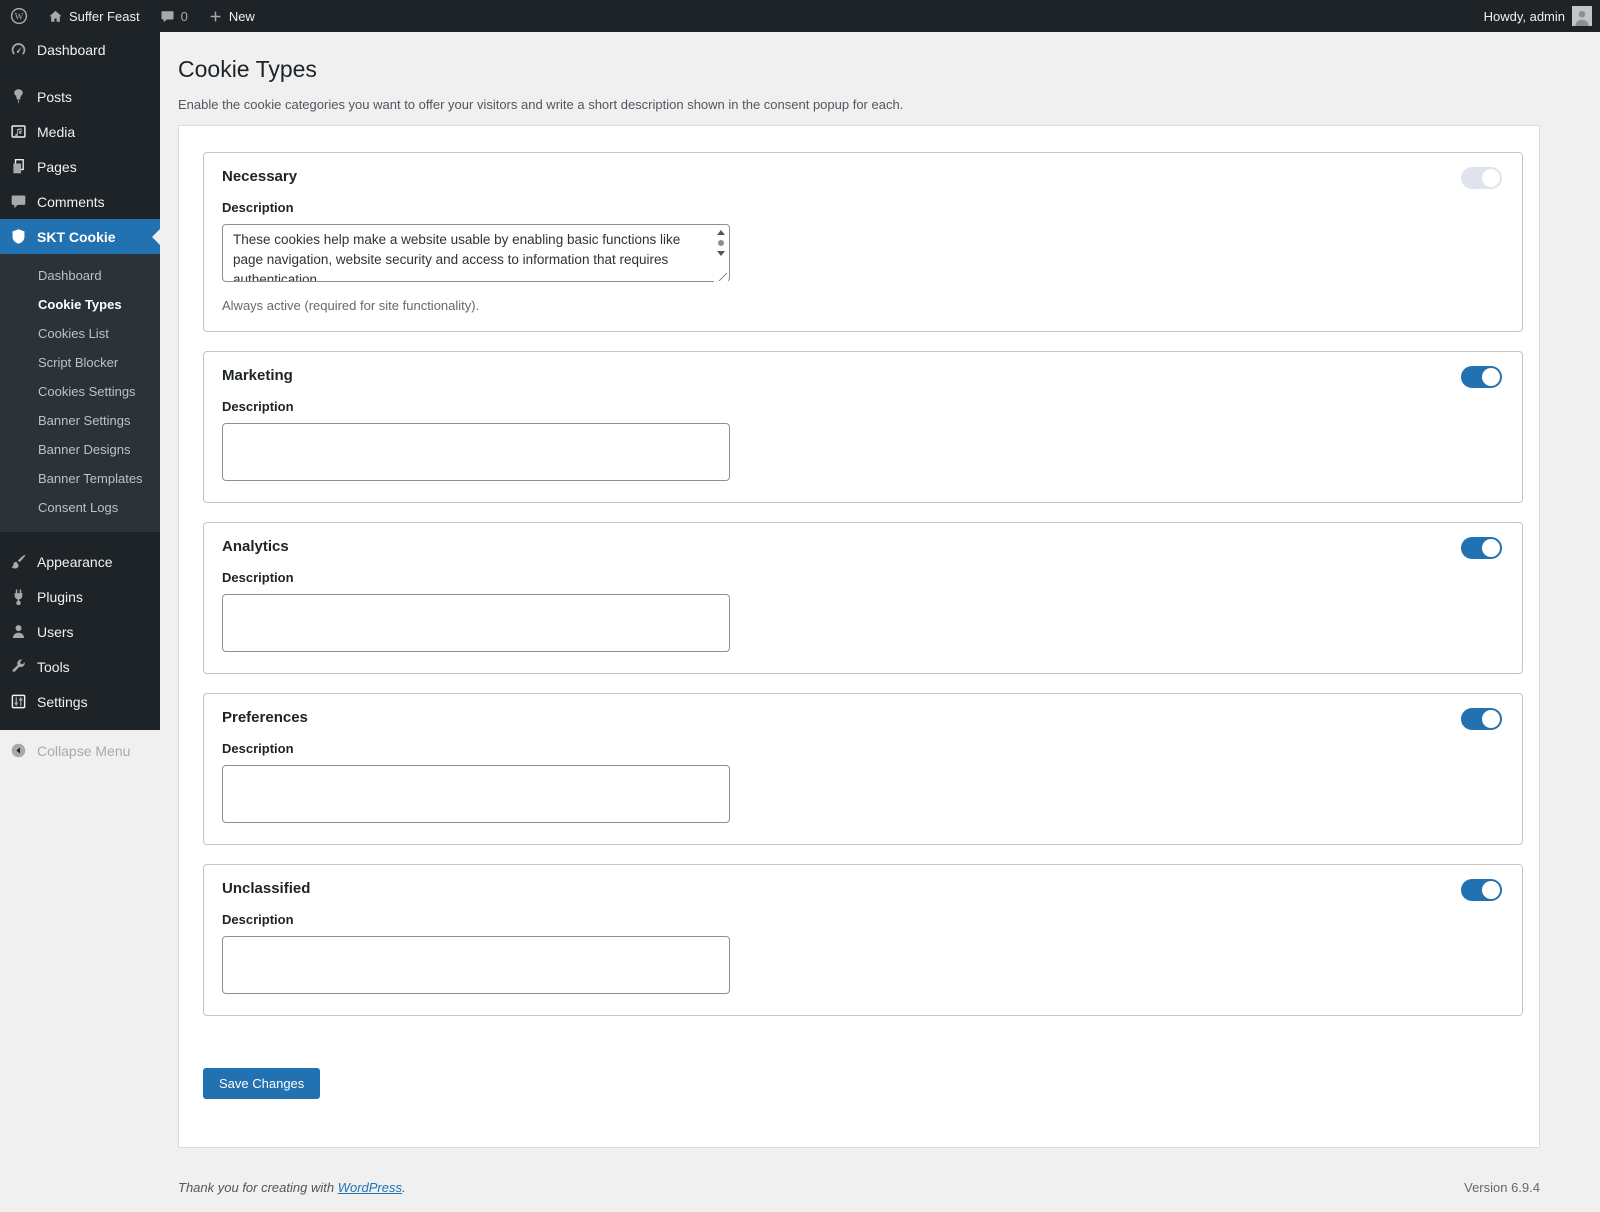 This screenshot has width=1600, height=1212. What do you see at coordinates (18, 701) in the screenshot?
I see `sliders-icon` at bounding box center [18, 701].